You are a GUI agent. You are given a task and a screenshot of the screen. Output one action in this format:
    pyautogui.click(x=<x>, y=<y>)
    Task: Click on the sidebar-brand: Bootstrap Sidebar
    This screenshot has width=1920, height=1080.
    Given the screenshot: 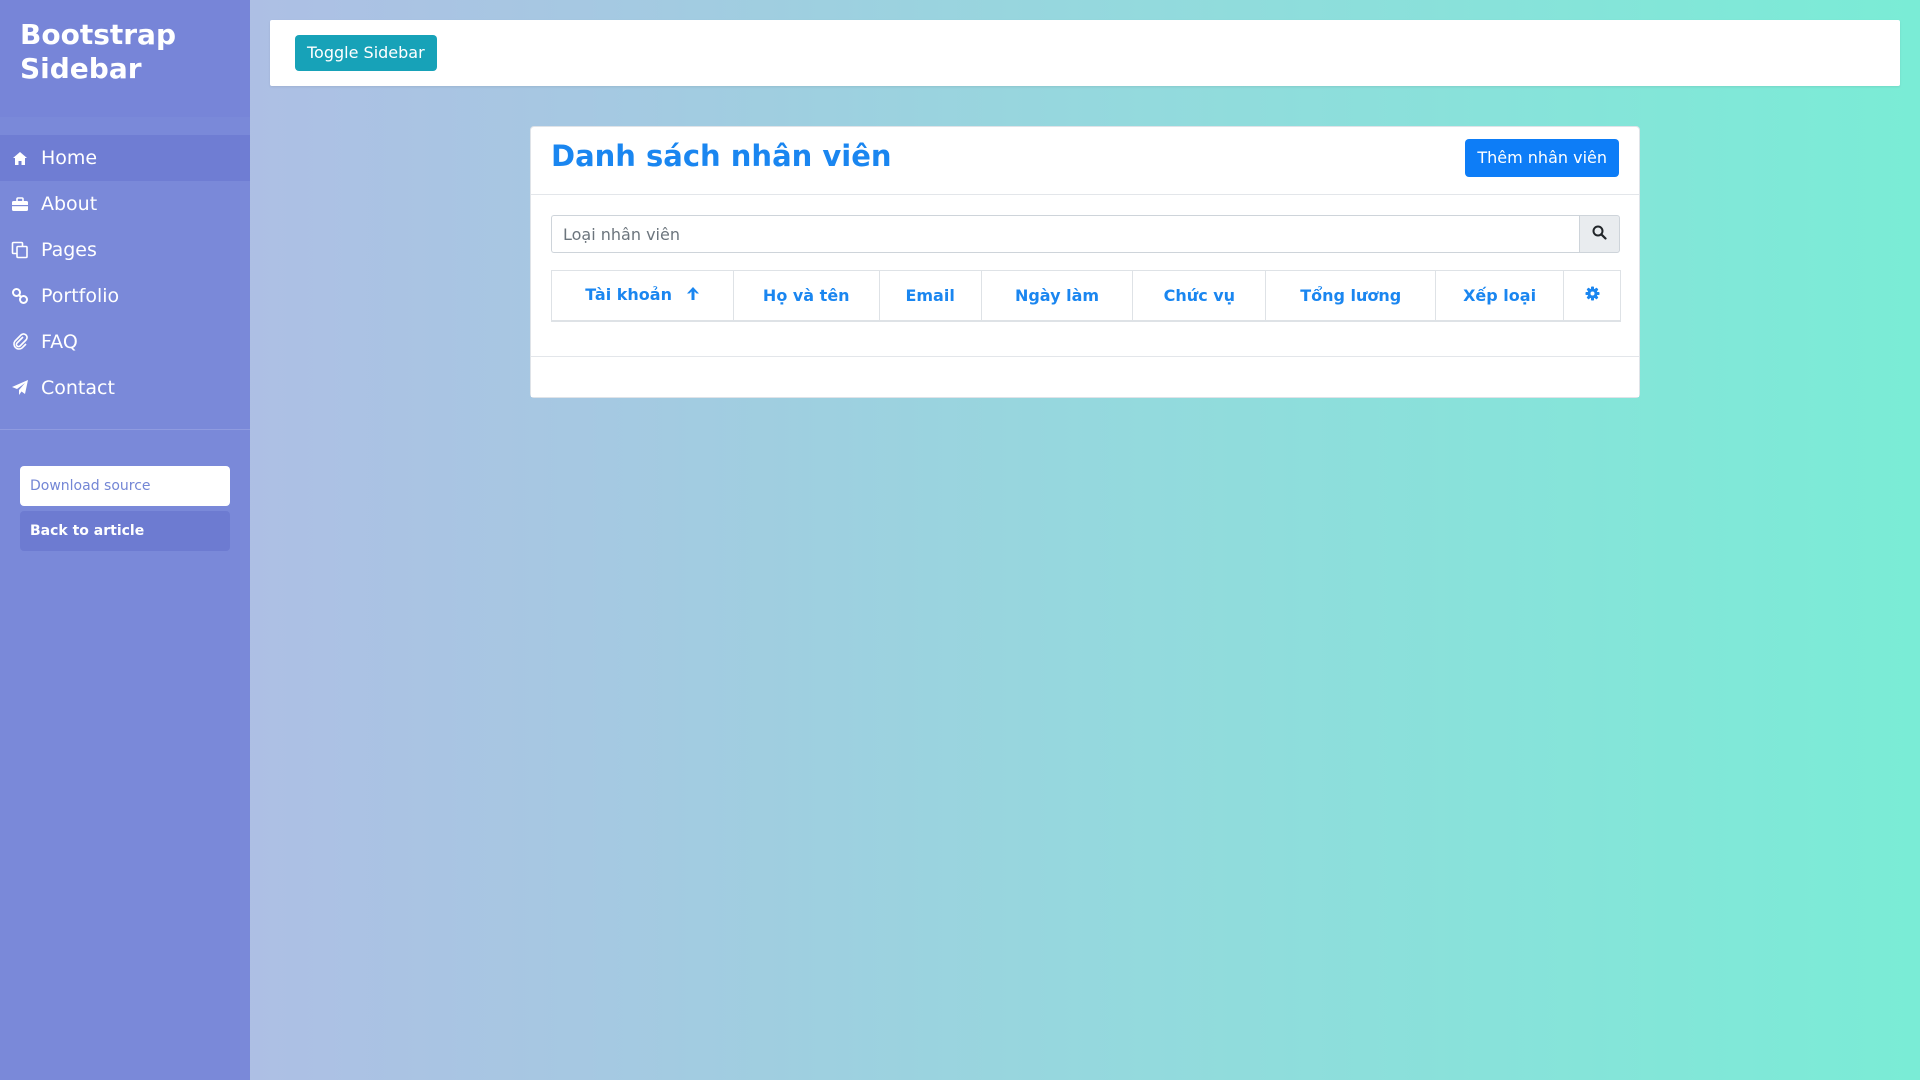 What is the action you would take?
    pyautogui.click(x=125, y=58)
    